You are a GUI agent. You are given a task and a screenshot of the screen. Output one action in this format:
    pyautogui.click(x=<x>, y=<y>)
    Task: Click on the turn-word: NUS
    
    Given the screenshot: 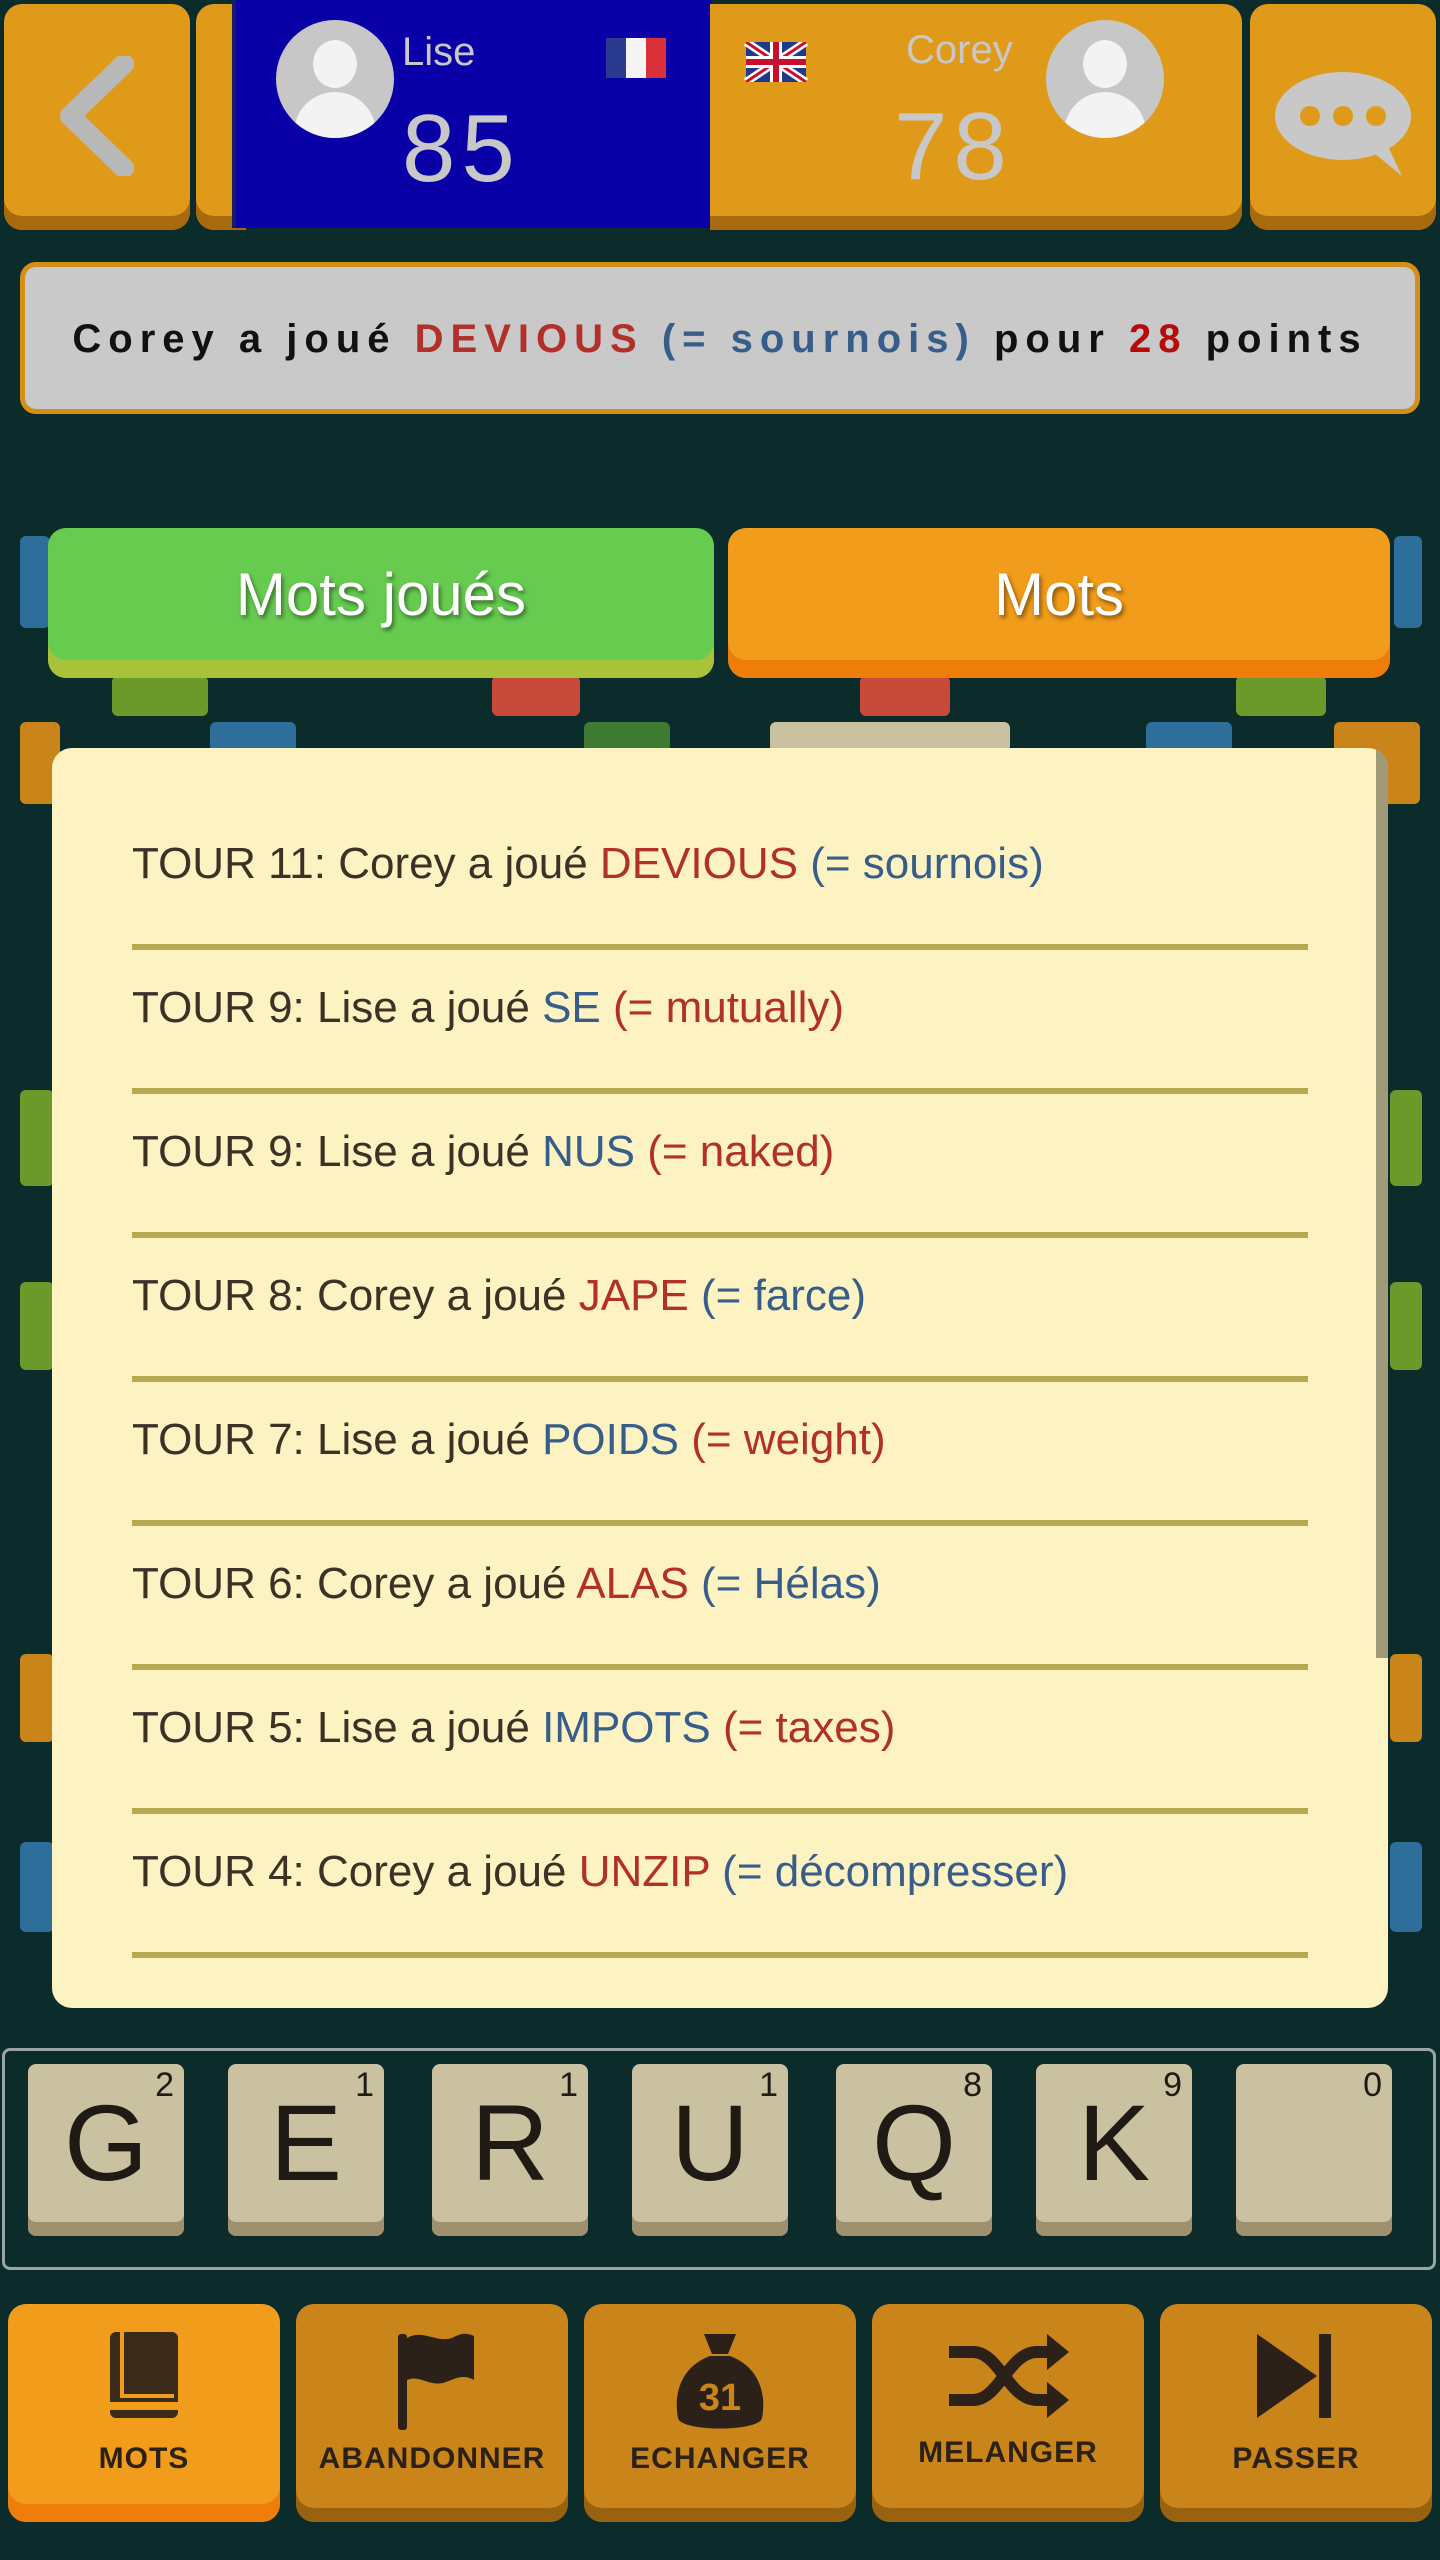 What is the action you would take?
    pyautogui.click(x=588, y=1151)
    